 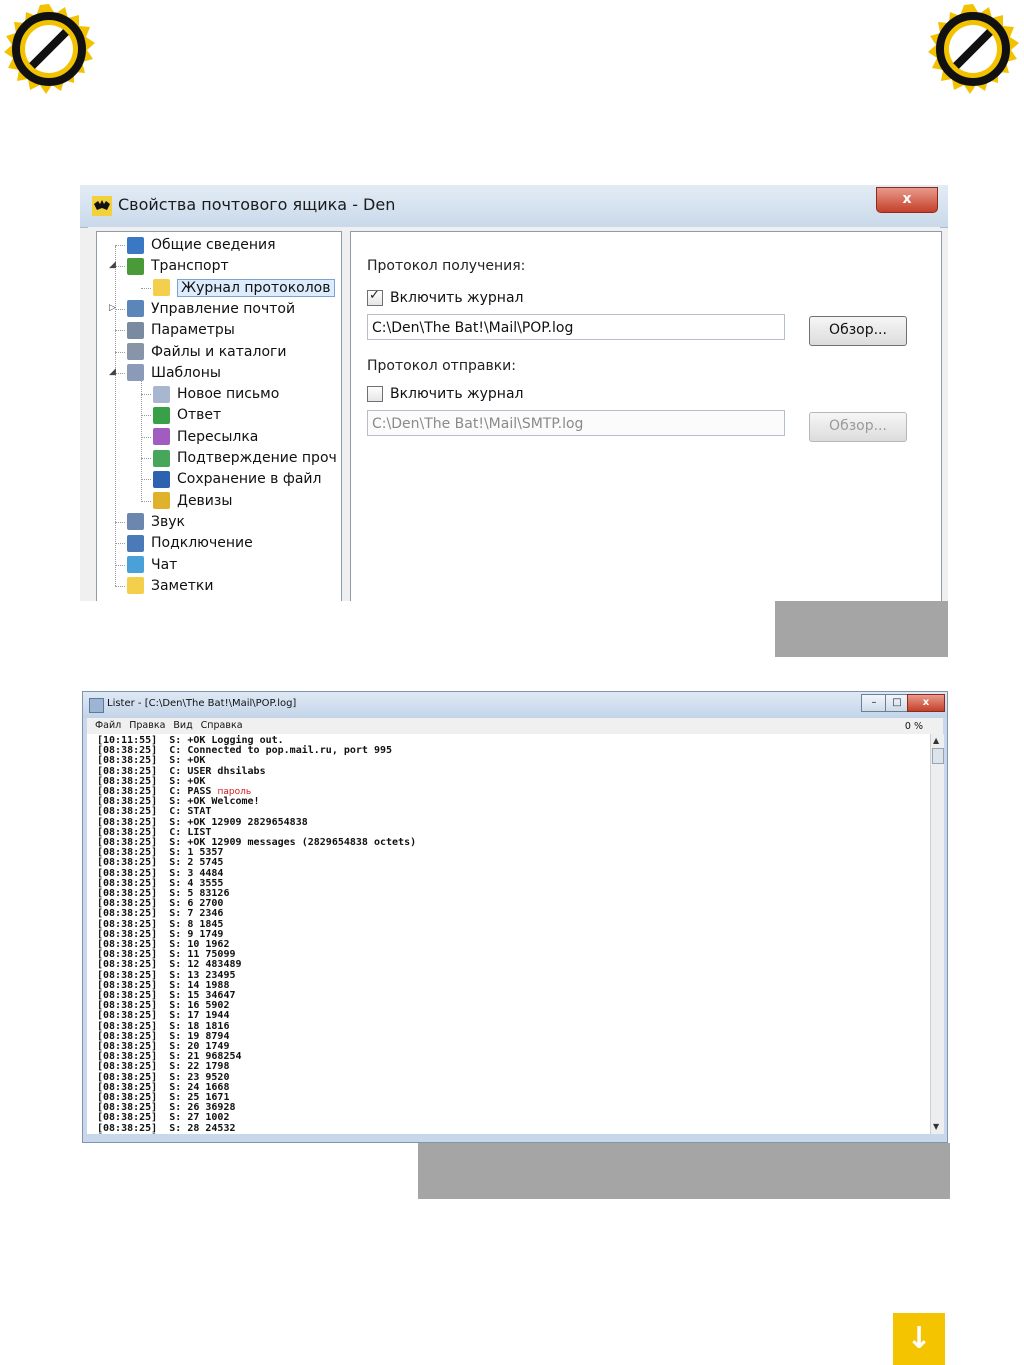 I want to click on tree-item: Параметры, so click(x=181, y=330).